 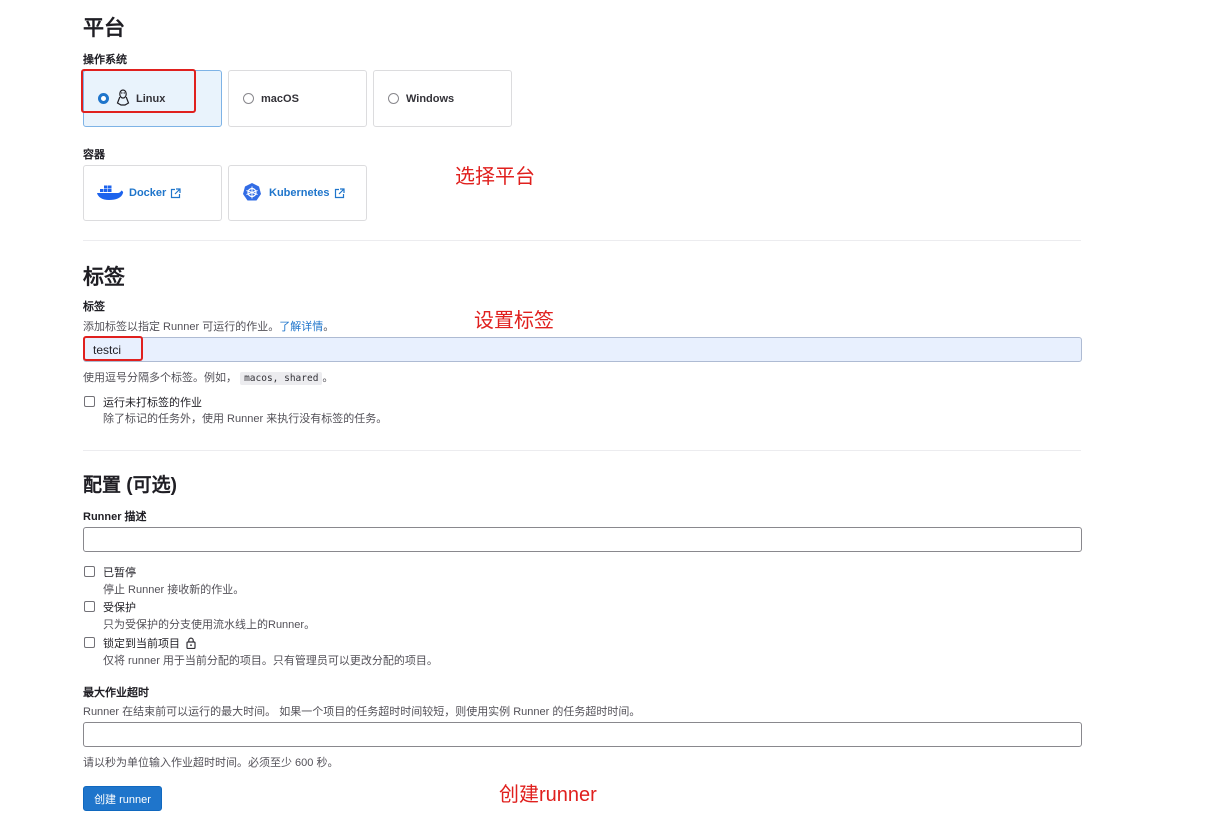 I want to click on os-option-label: Windows, so click(x=430, y=98).